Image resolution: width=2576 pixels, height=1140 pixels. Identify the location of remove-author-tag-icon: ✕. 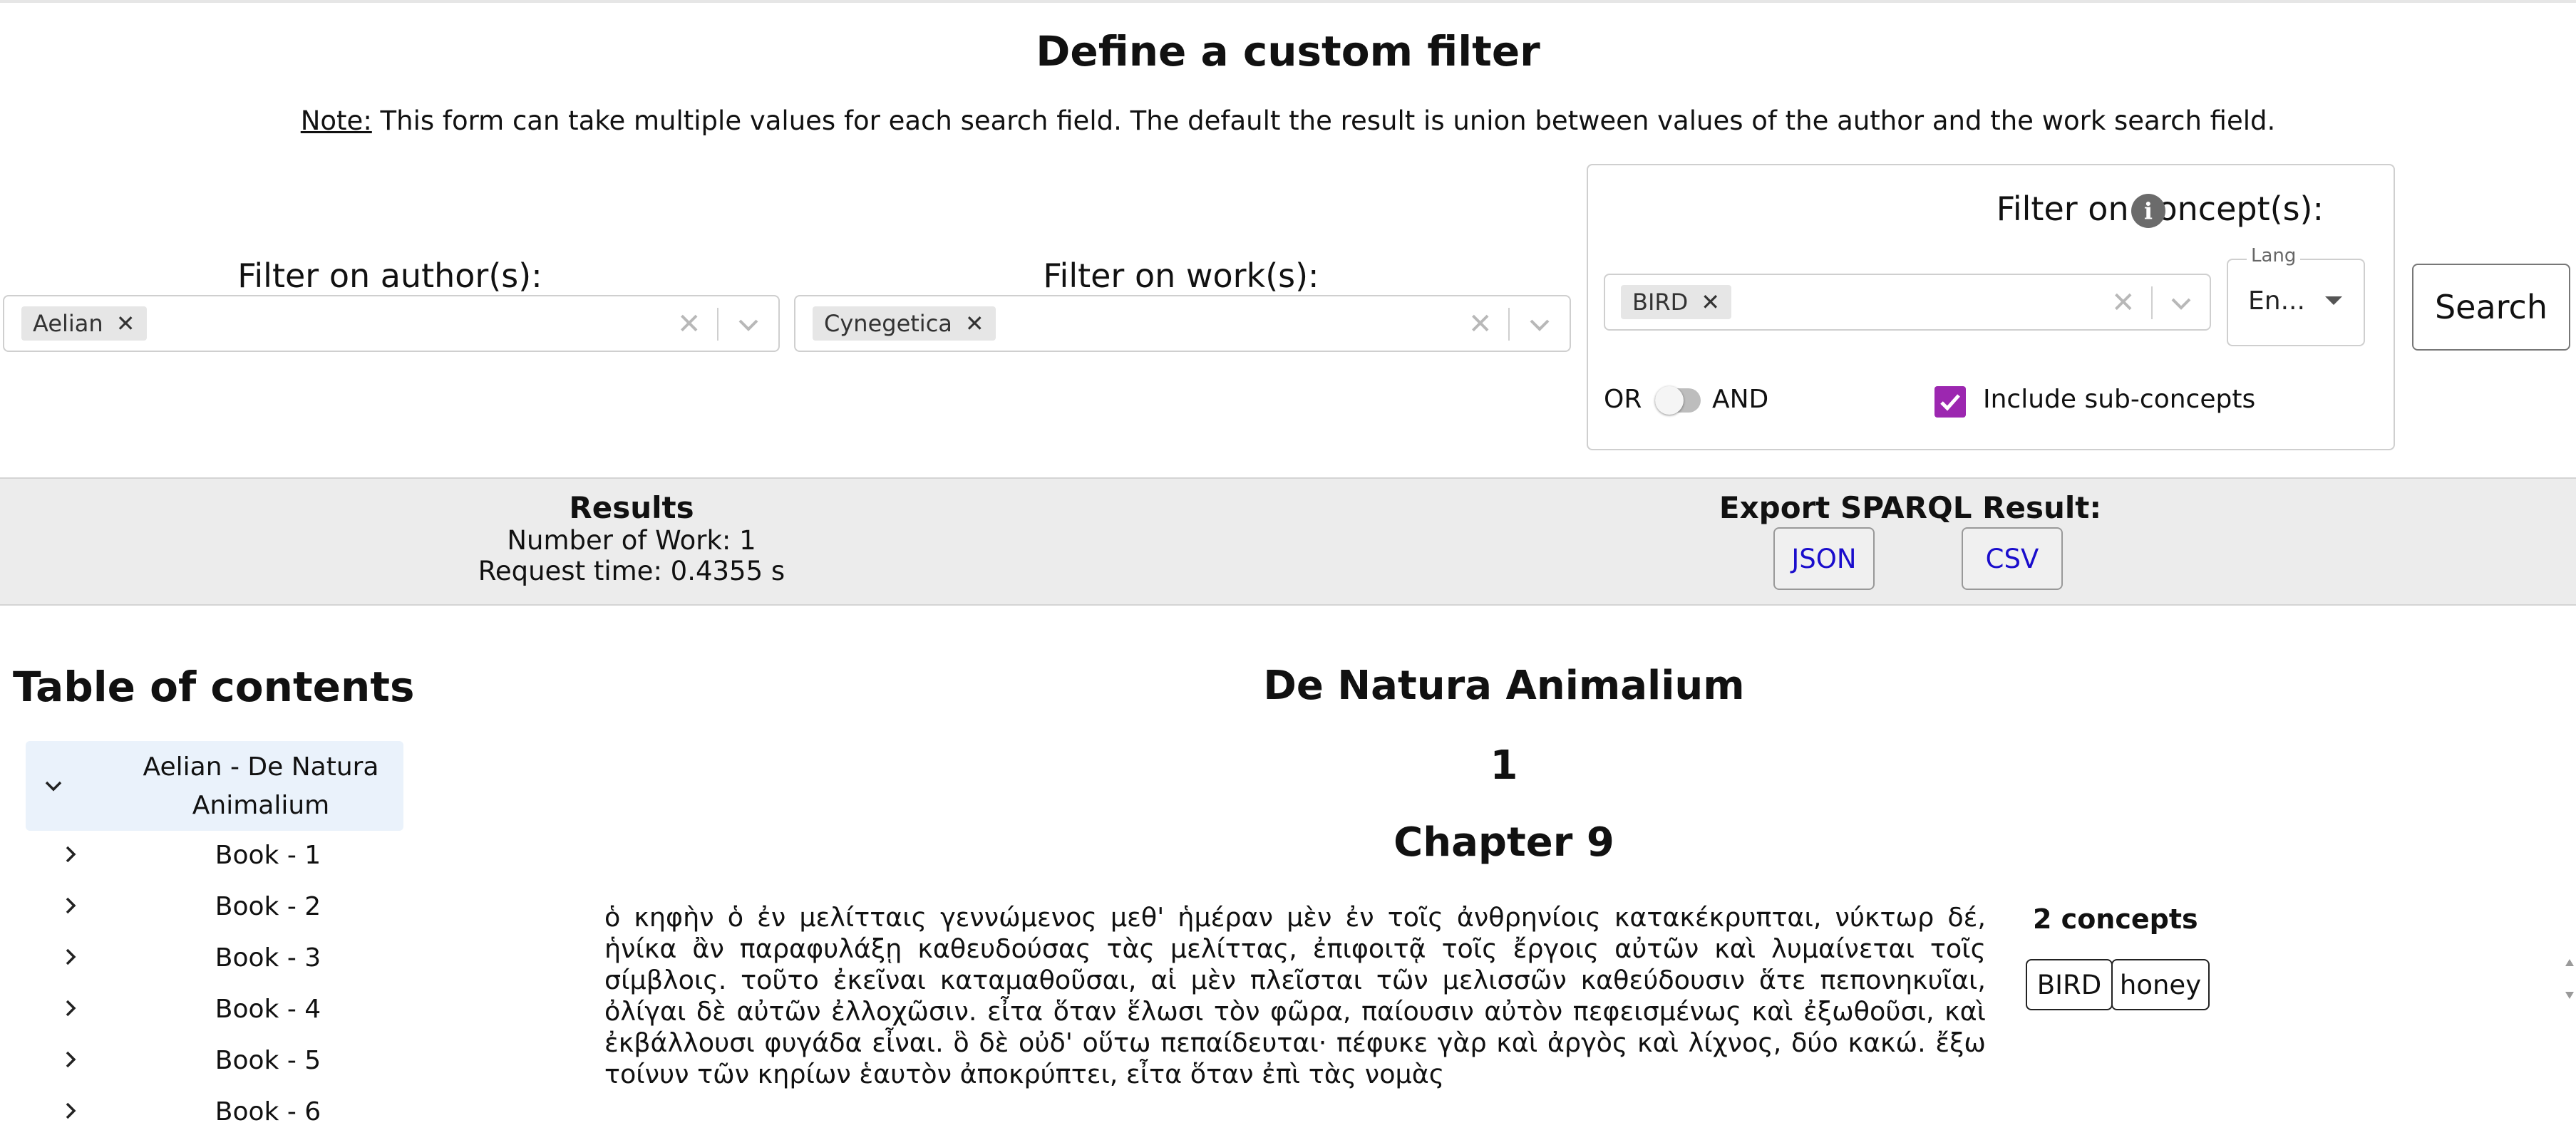
(125, 323).